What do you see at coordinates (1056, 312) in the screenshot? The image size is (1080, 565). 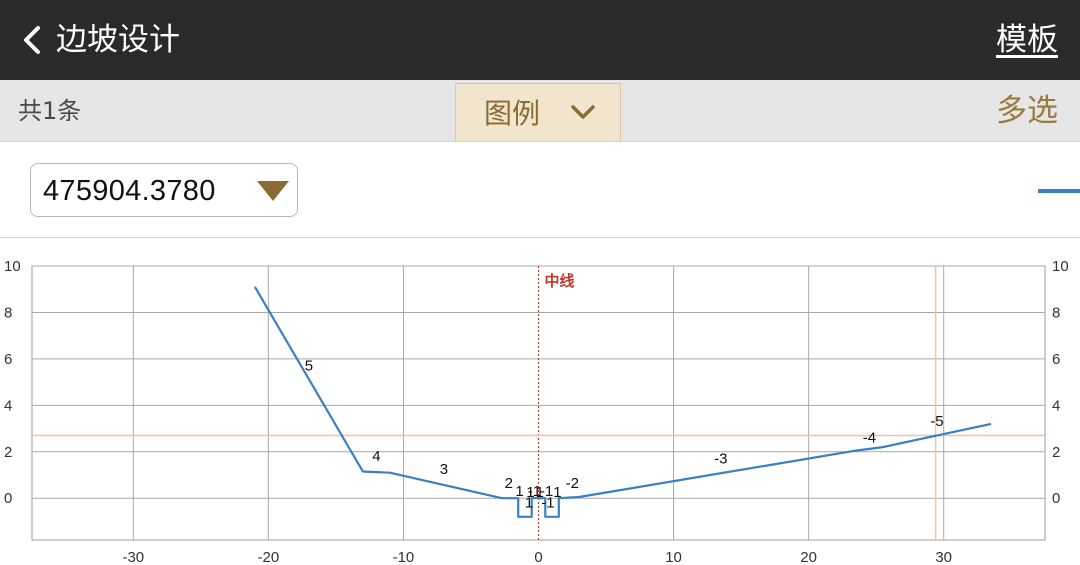 I see `y-tick-label-right: 8` at bounding box center [1056, 312].